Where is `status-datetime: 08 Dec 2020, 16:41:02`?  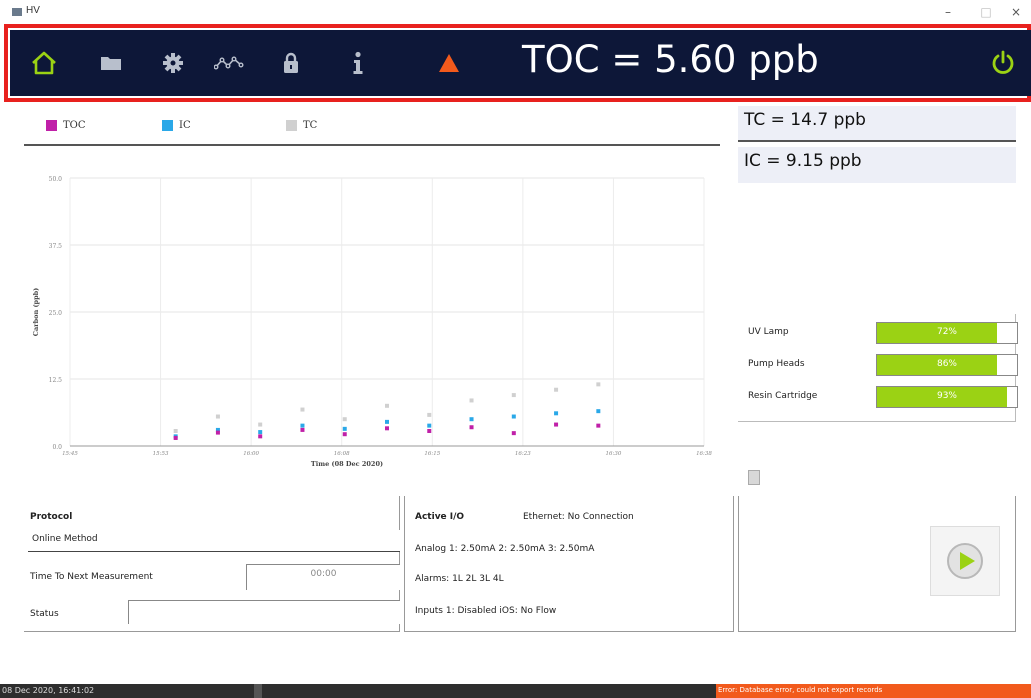
status-datetime: 08 Dec 2020, 16:41:02 is located at coordinates (48, 690).